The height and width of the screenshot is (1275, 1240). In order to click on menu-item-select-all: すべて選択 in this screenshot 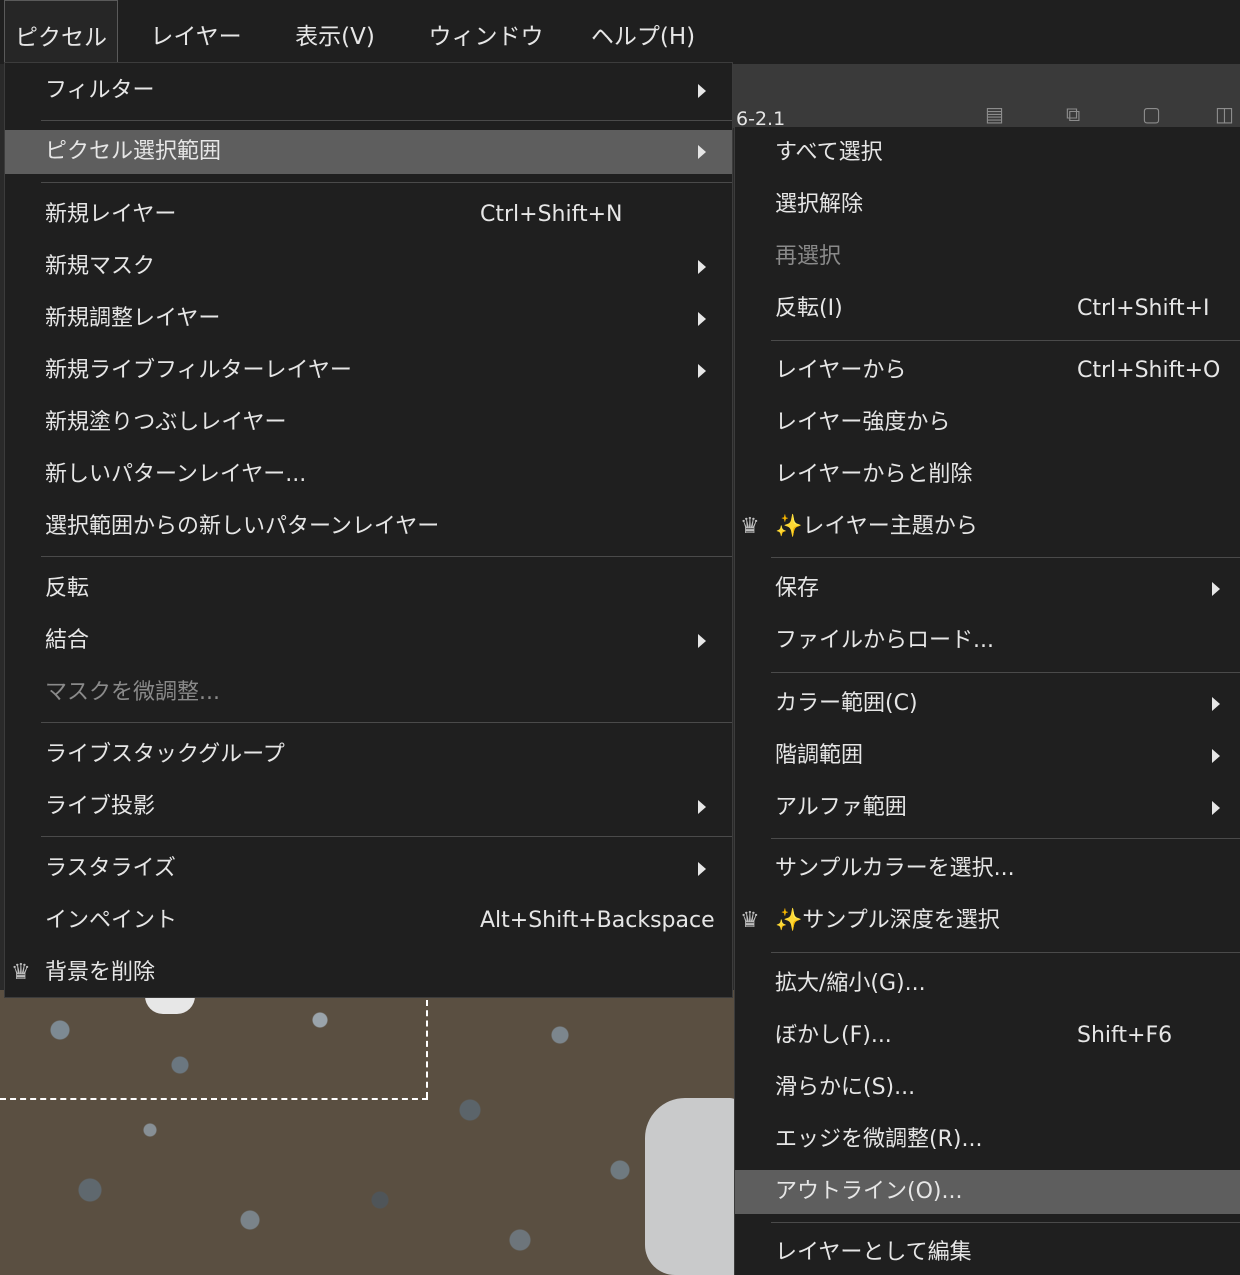, I will do `click(987, 153)`.